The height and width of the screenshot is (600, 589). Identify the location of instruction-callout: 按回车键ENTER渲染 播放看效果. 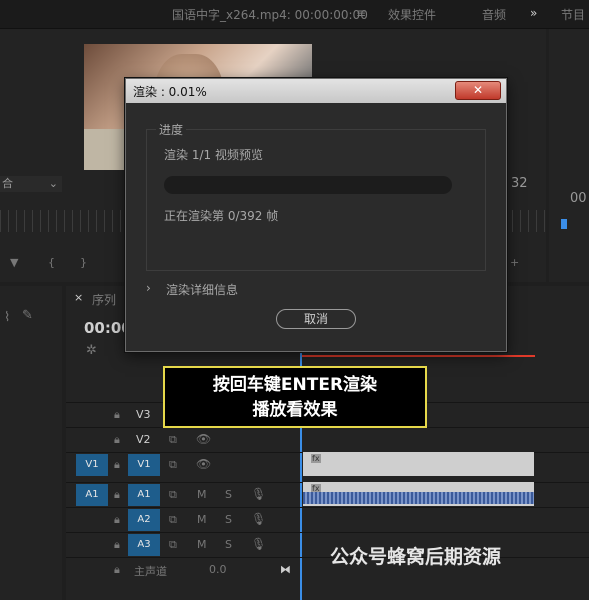
(295, 397).